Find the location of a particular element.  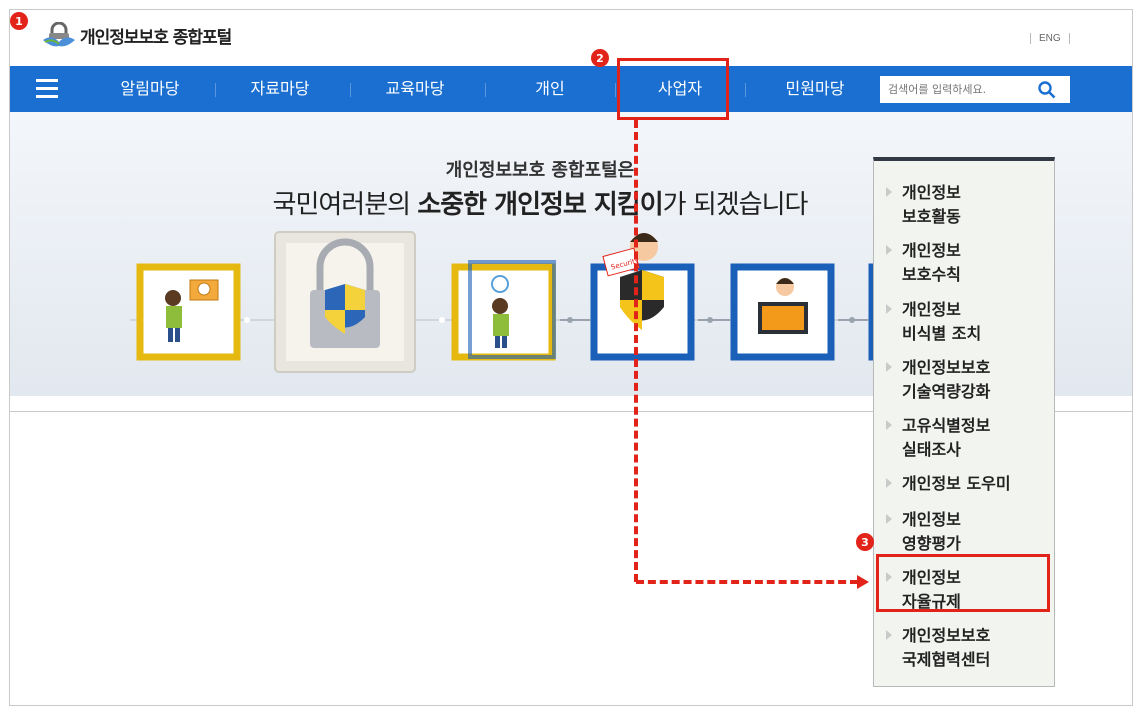

main-navbar: 알림마당 자료마당 교육마당 개인 사업자 민원마당 is located at coordinates (571, 89).